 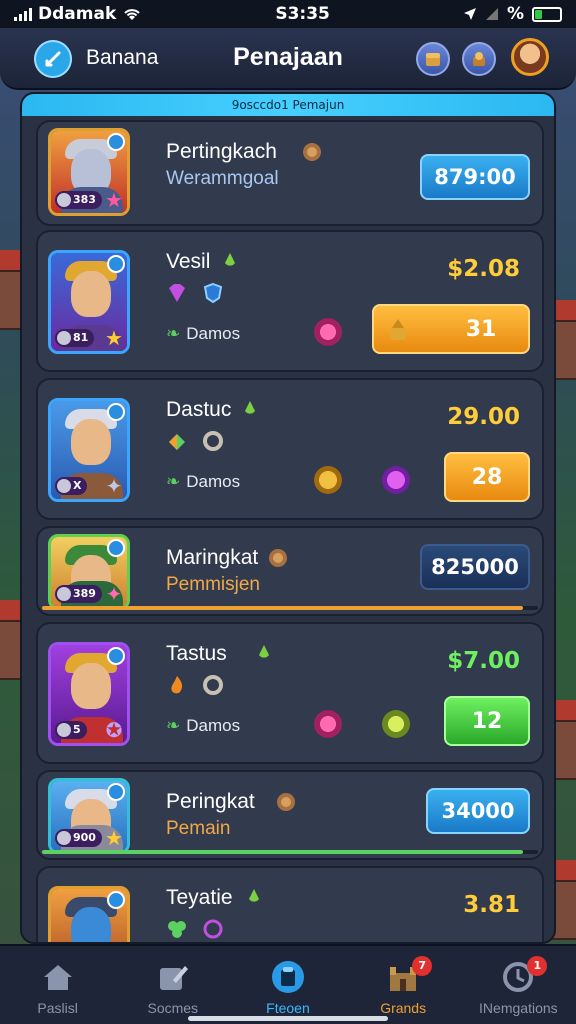 I want to click on player-name: Tastus, so click(x=196, y=653).